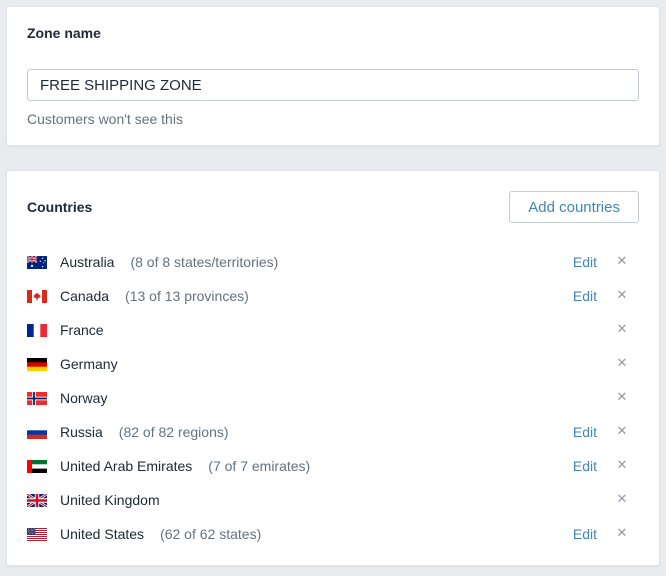 The image size is (666, 576). What do you see at coordinates (333, 85) in the screenshot?
I see `zone-name-input` at bounding box center [333, 85].